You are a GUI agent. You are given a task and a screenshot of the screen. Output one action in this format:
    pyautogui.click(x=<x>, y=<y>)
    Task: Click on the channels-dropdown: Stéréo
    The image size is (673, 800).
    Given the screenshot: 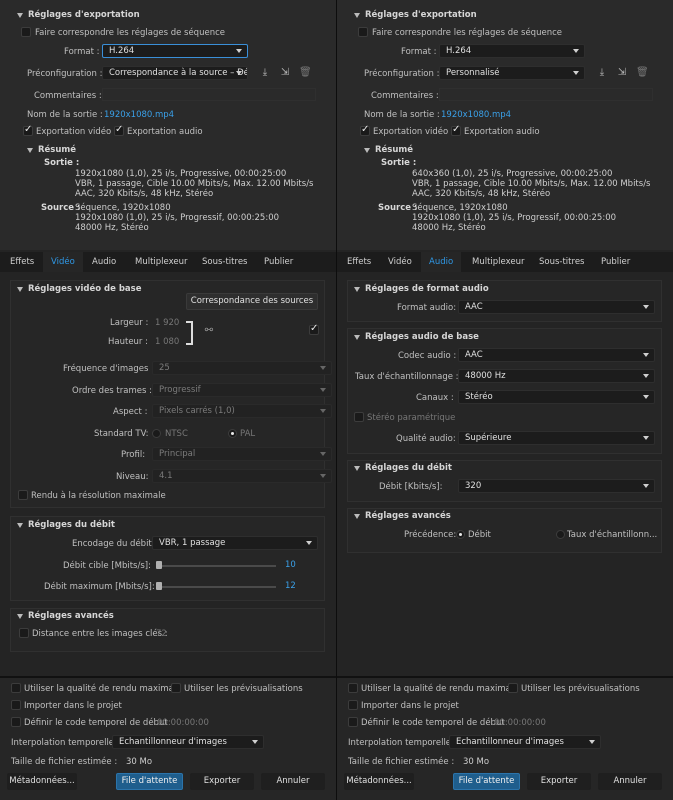 What is the action you would take?
    pyautogui.click(x=556, y=397)
    